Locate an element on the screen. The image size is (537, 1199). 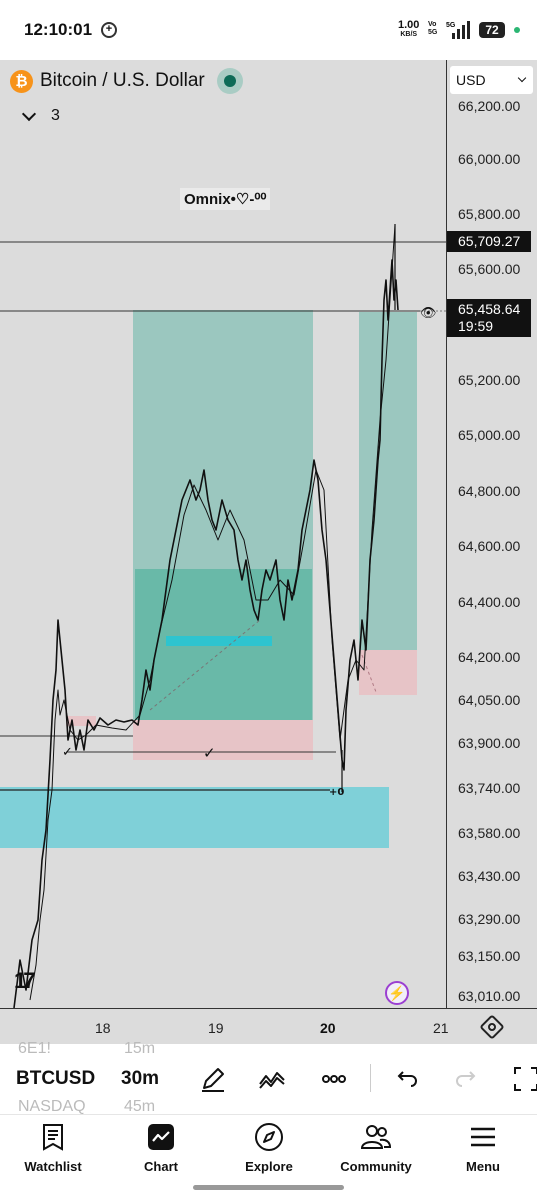
last-price-tag: 65,458.64 19:59 is located at coordinates (489, 318).